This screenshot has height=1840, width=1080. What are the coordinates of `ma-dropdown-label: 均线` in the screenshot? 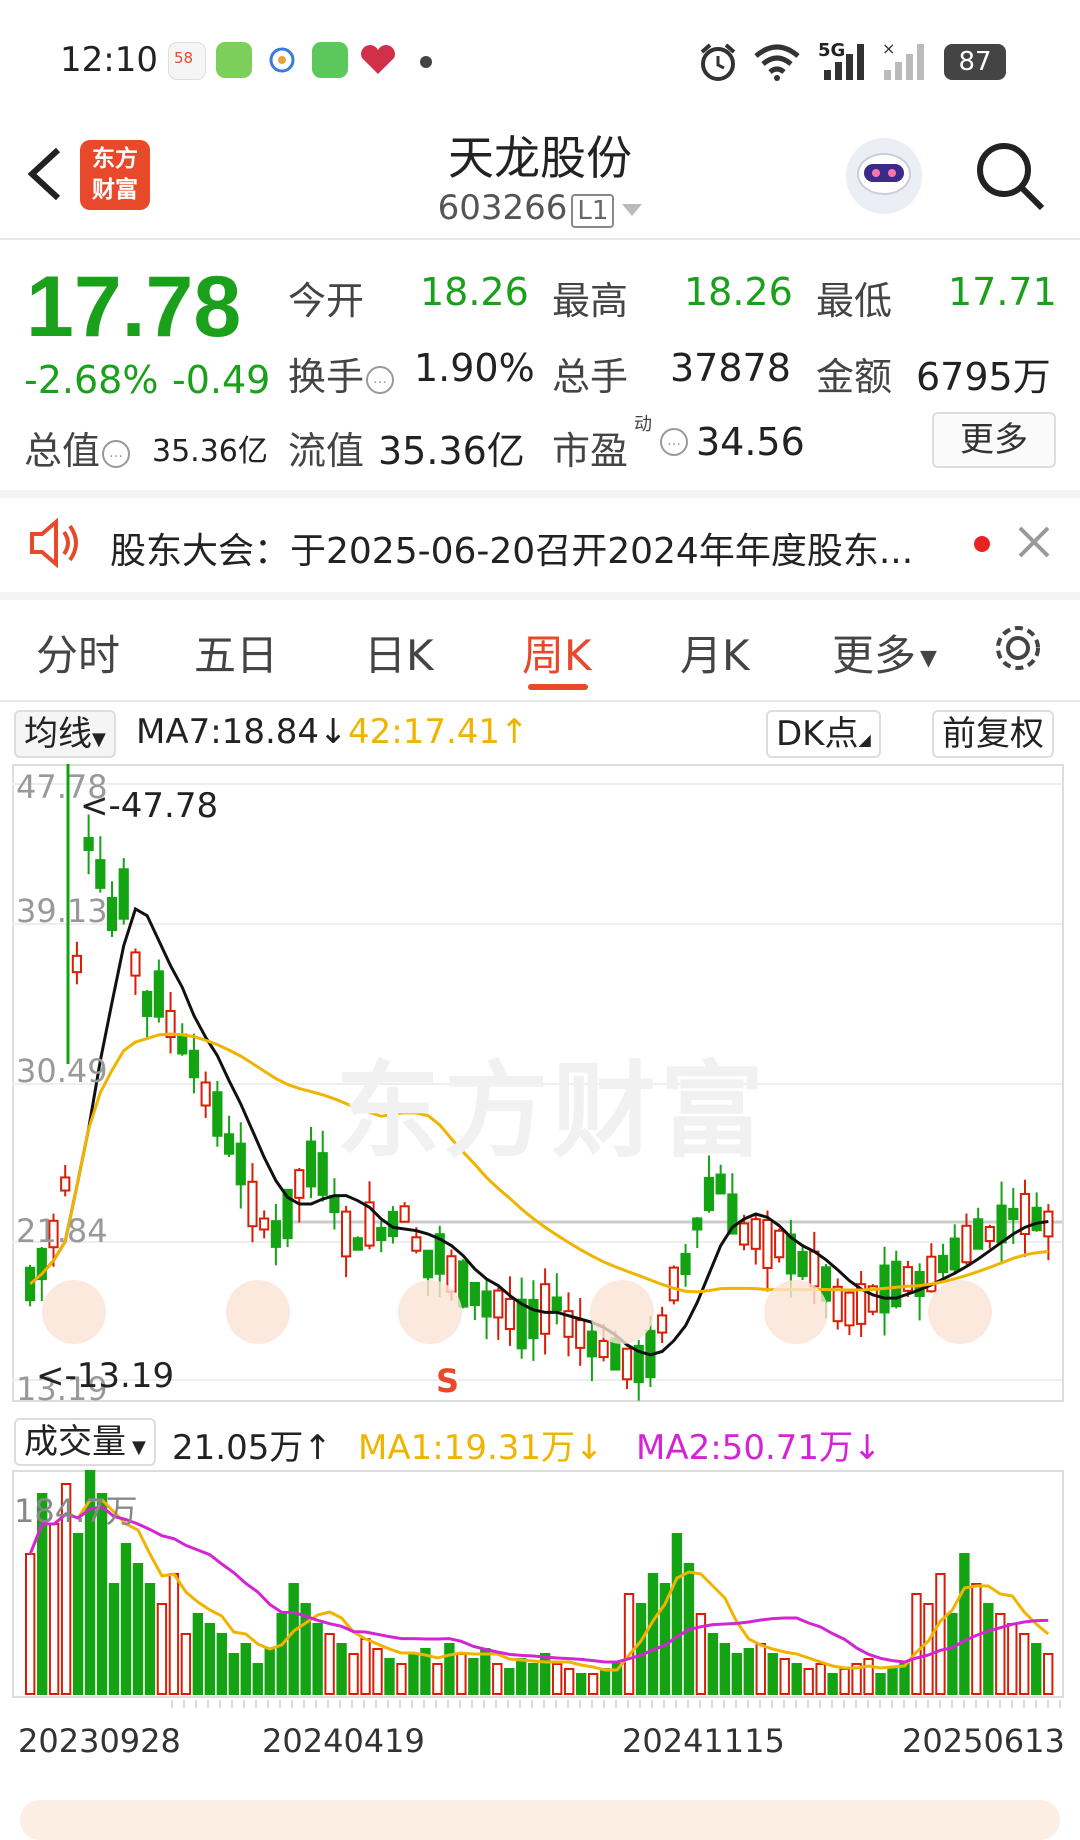 It's located at (58, 734).